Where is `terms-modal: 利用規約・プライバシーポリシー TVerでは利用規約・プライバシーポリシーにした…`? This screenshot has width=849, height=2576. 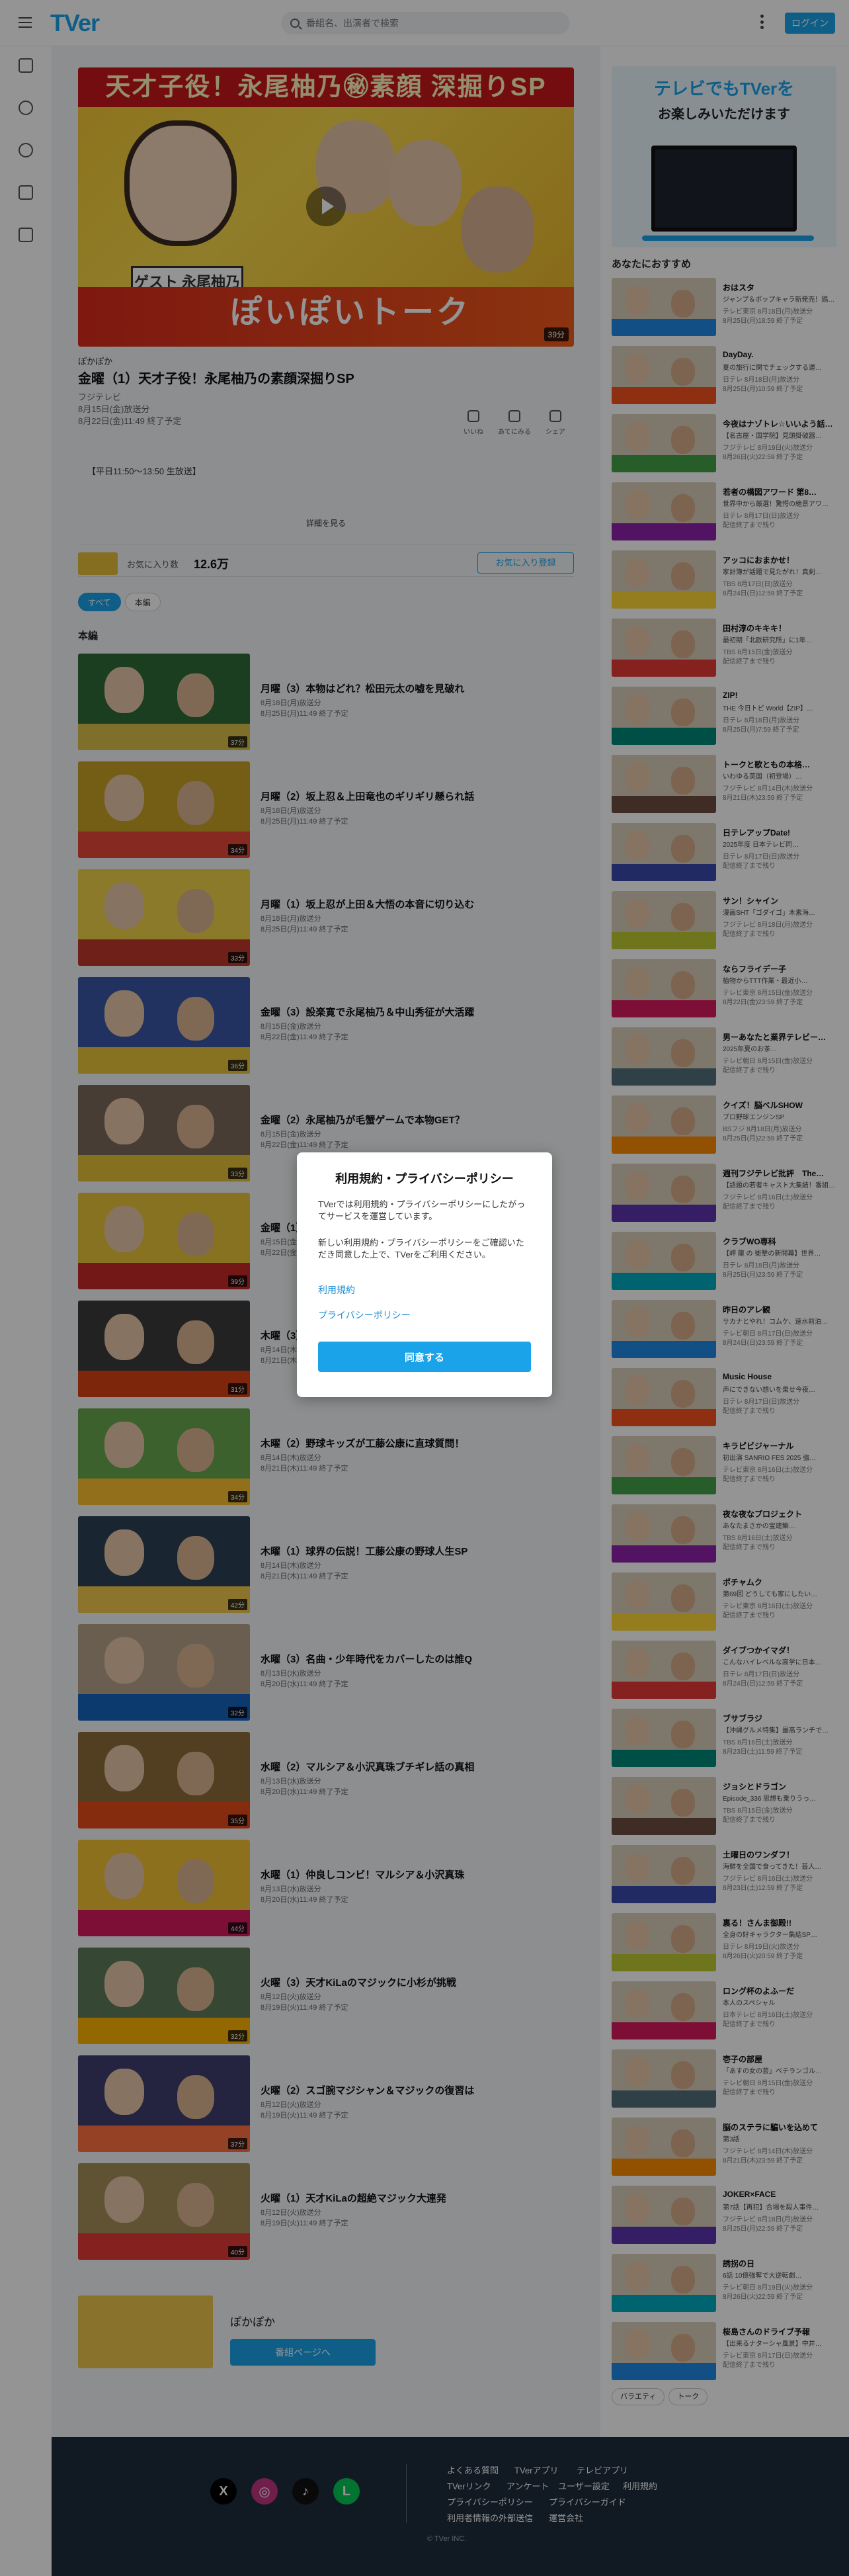
terms-modal: 利用規約・プライバシーポリシー TVerでは利用規約・プライバシーポリシーにした… is located at coordinates (425, 1274).